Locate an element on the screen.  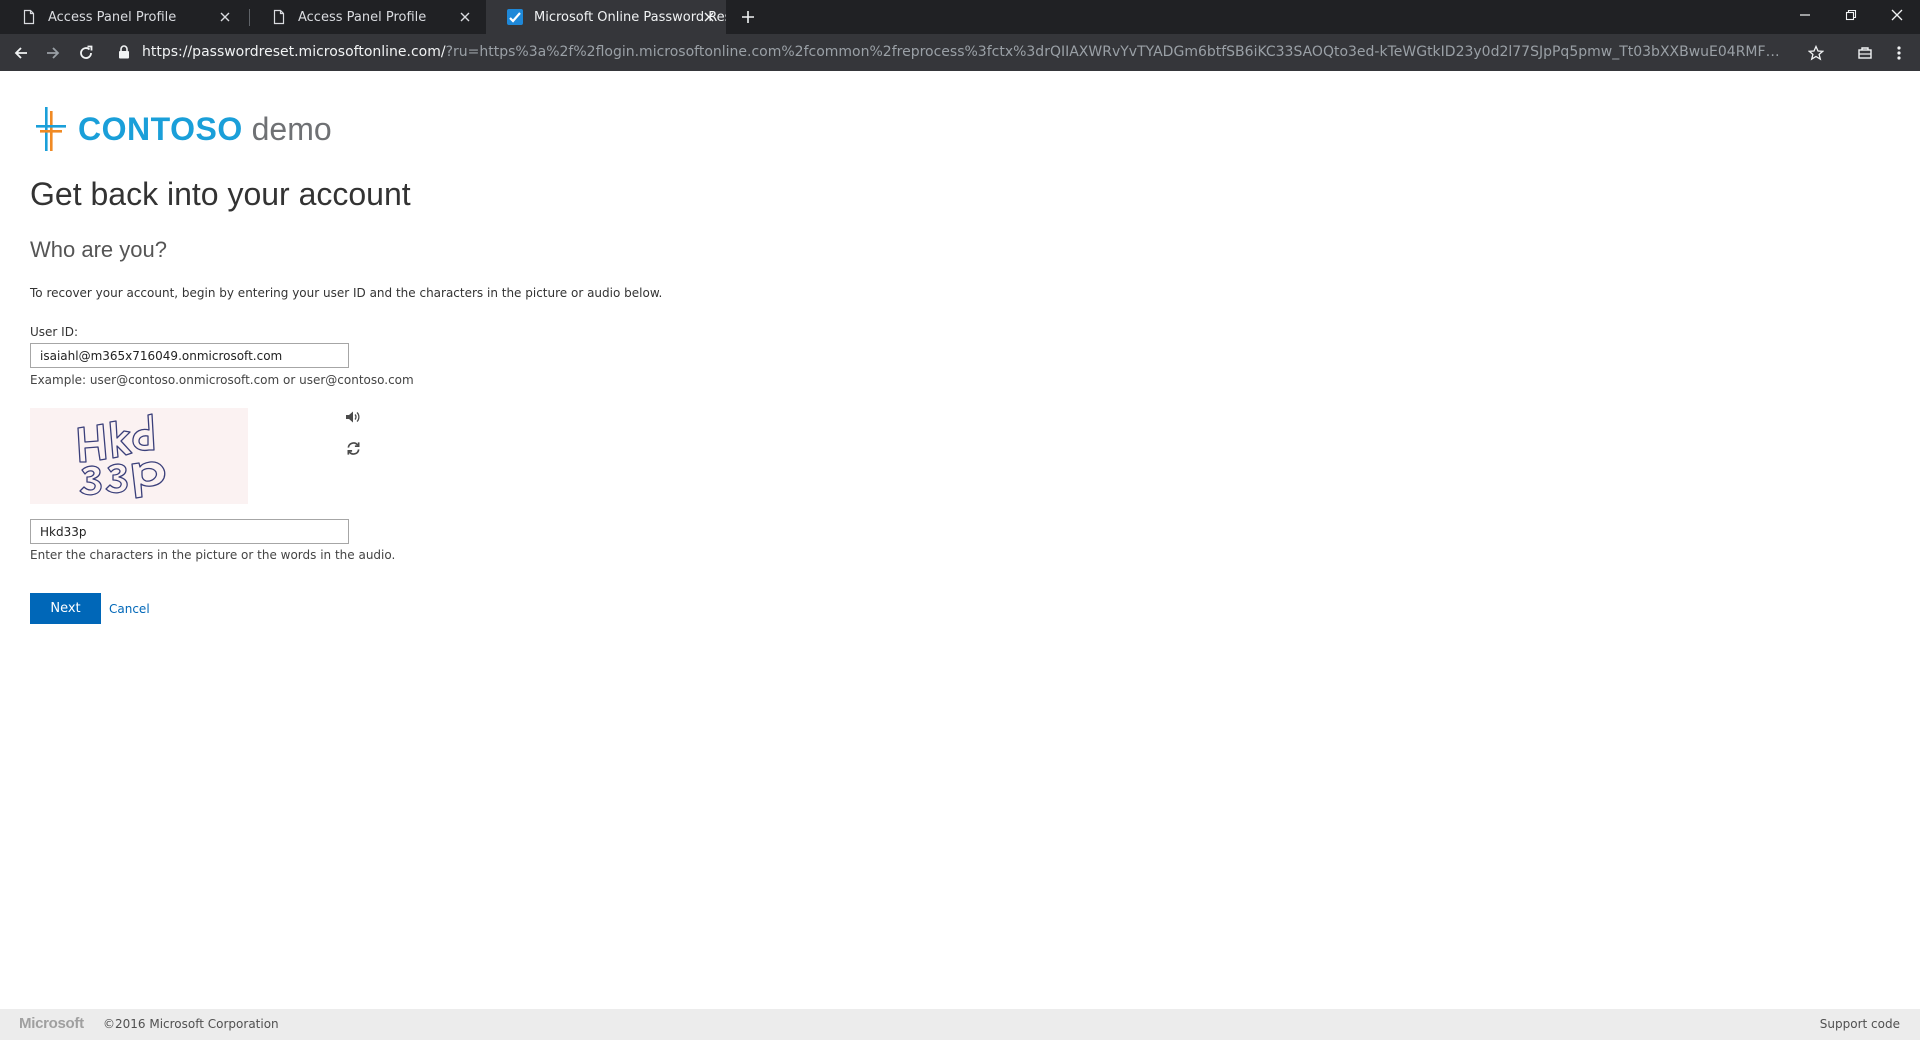
new-tab-button is located at coordinates (748, 17).